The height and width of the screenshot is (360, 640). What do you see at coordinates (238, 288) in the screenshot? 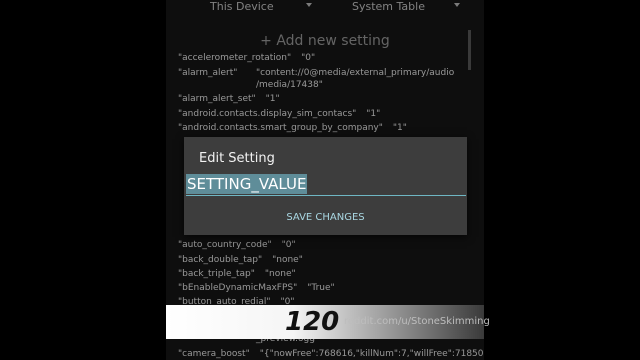
I see `setting-key: "bEnableDynamicMaxFPS"` at bounding box center [238, 288].